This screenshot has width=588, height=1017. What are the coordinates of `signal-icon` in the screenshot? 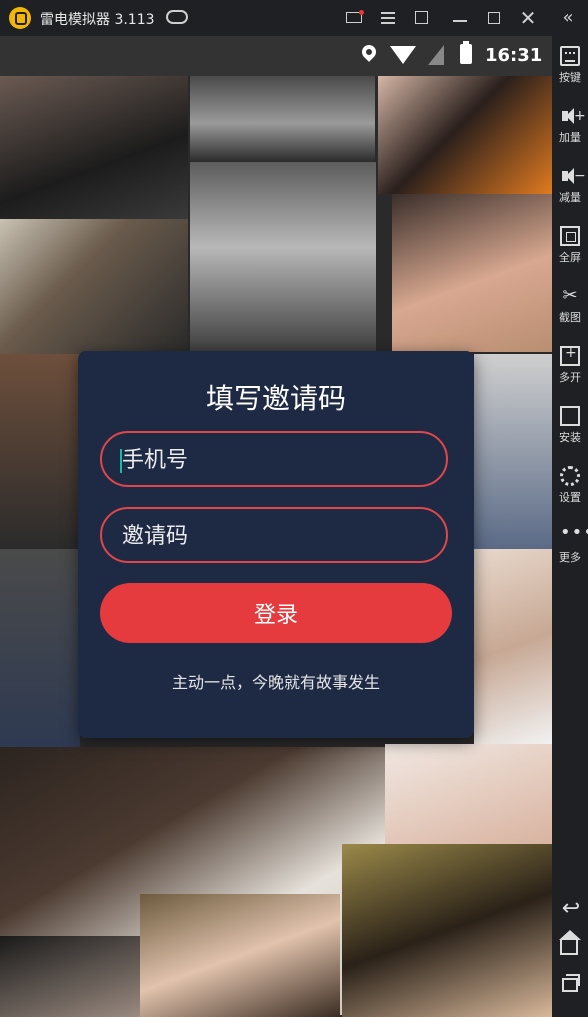 It's located at (436, 55).